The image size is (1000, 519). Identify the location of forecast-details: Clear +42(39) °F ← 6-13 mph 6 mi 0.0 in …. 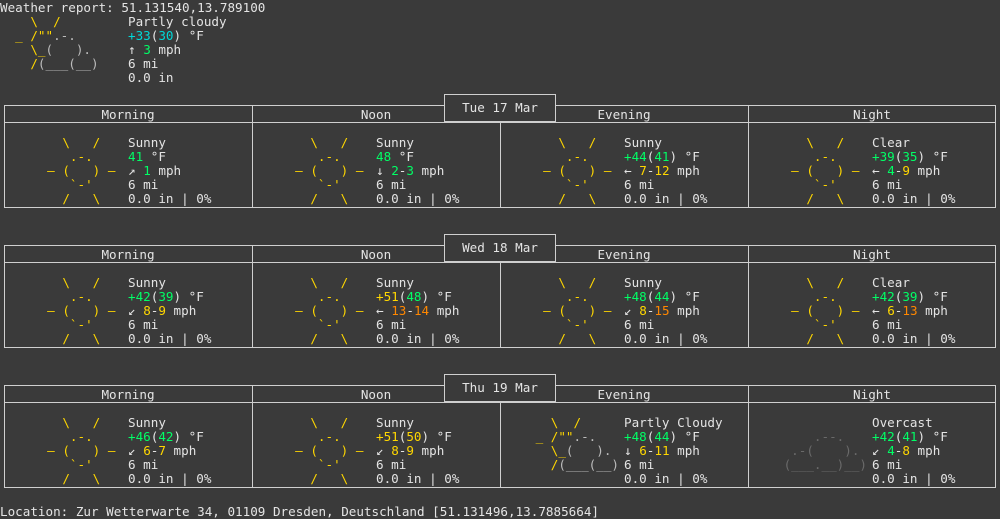
(914, 310).